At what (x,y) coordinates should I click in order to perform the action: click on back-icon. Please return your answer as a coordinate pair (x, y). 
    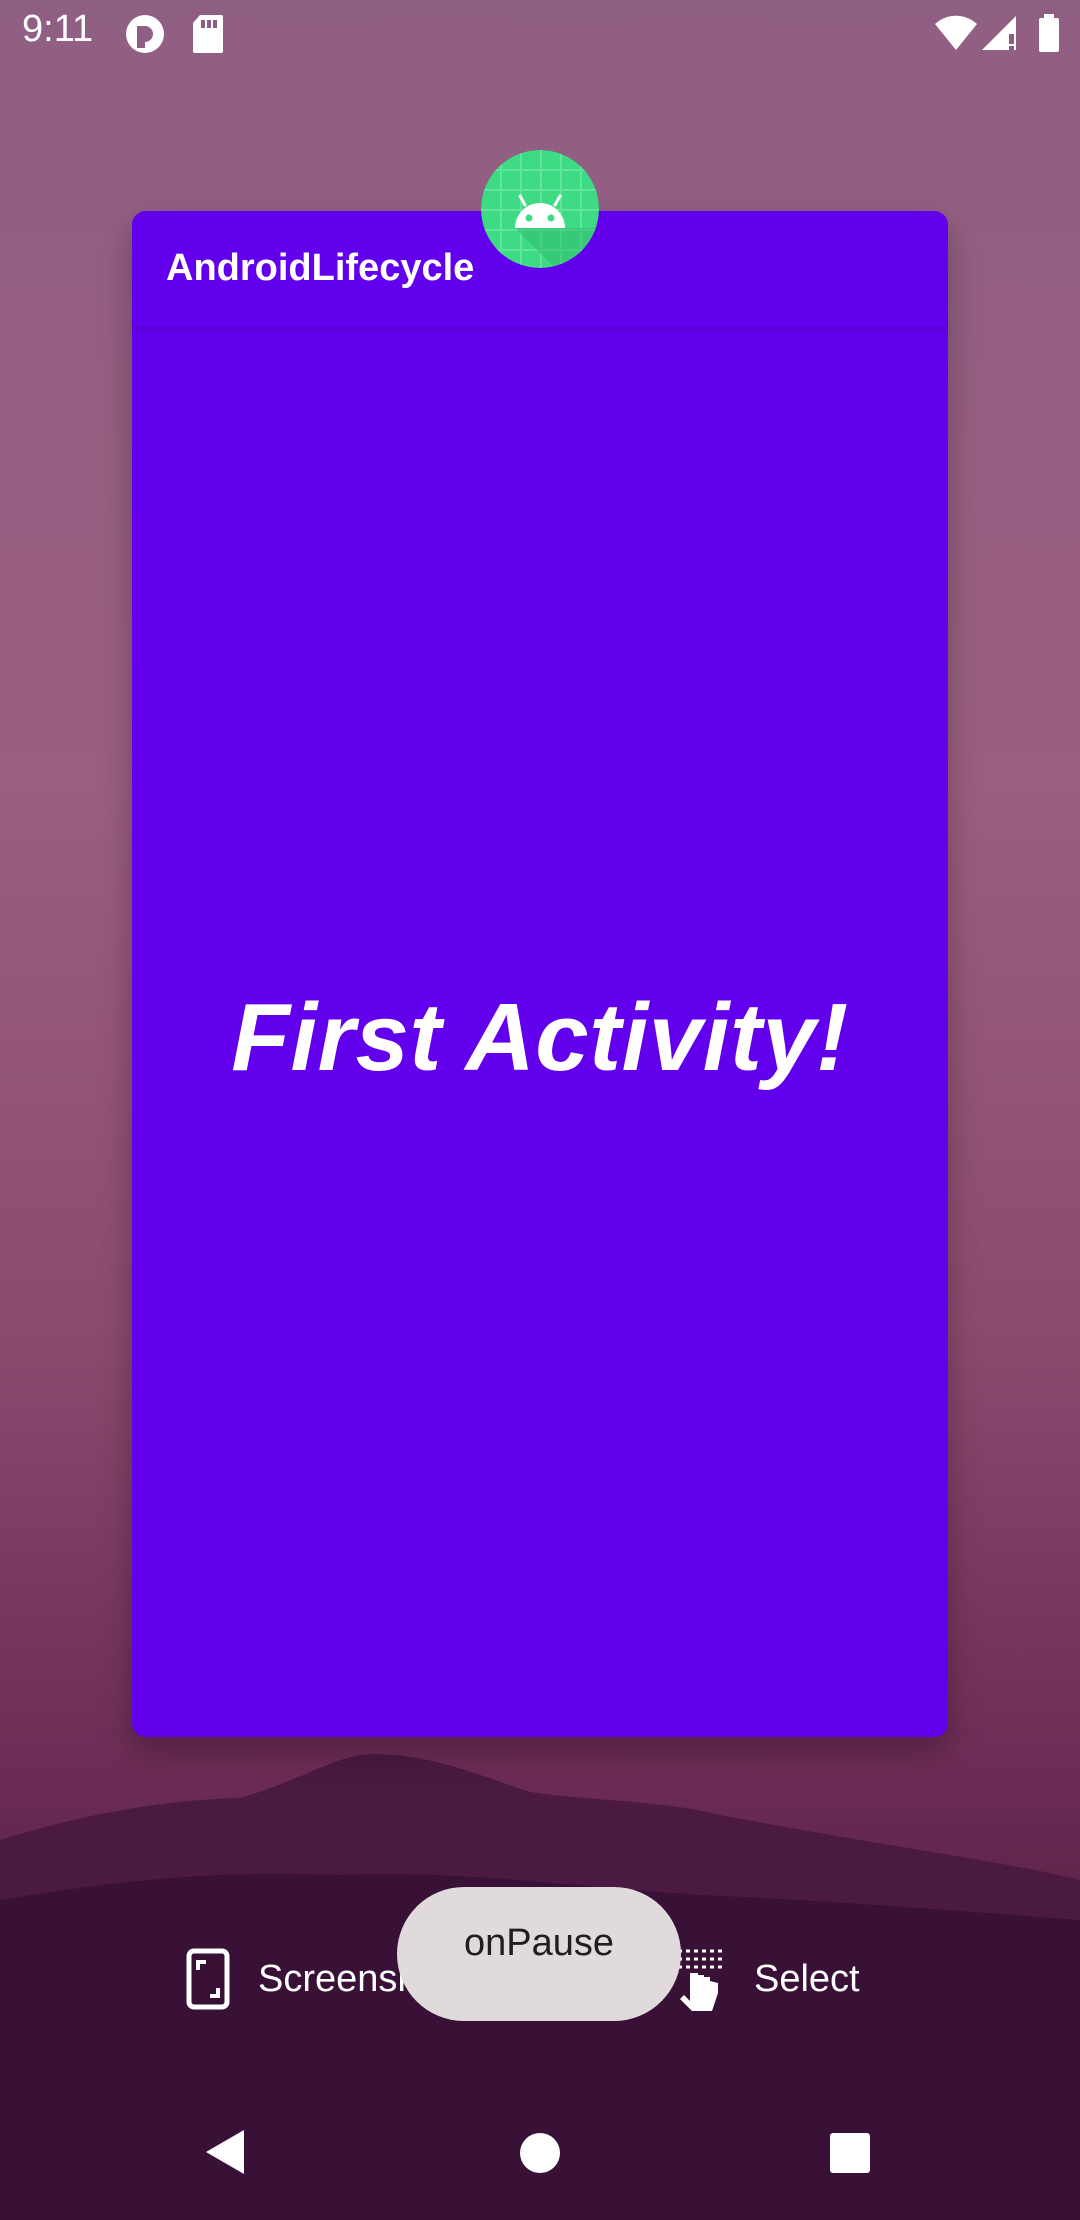
    Looking at the image, I should click on (225, 2152).